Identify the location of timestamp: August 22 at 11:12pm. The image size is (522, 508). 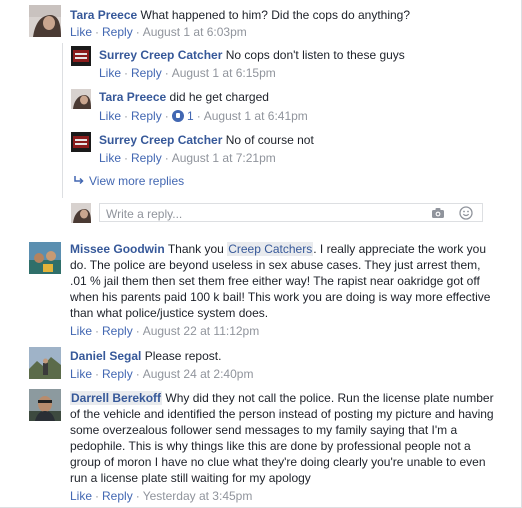
(201, 331).